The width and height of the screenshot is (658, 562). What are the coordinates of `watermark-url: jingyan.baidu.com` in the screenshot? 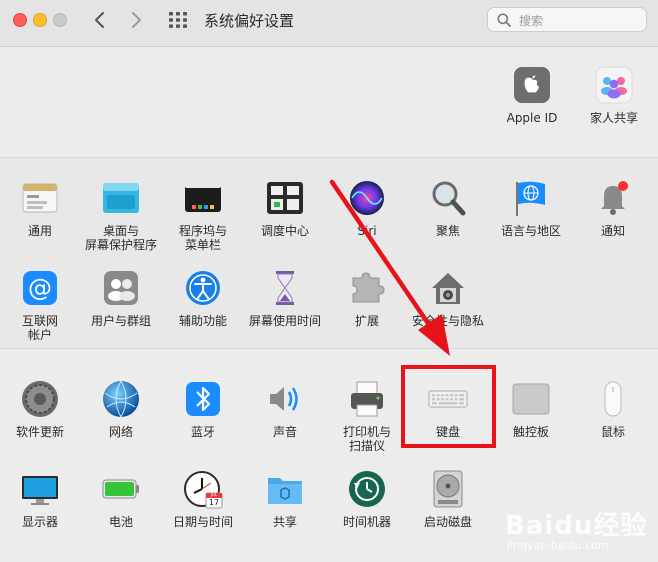 It's located at (558, 545).